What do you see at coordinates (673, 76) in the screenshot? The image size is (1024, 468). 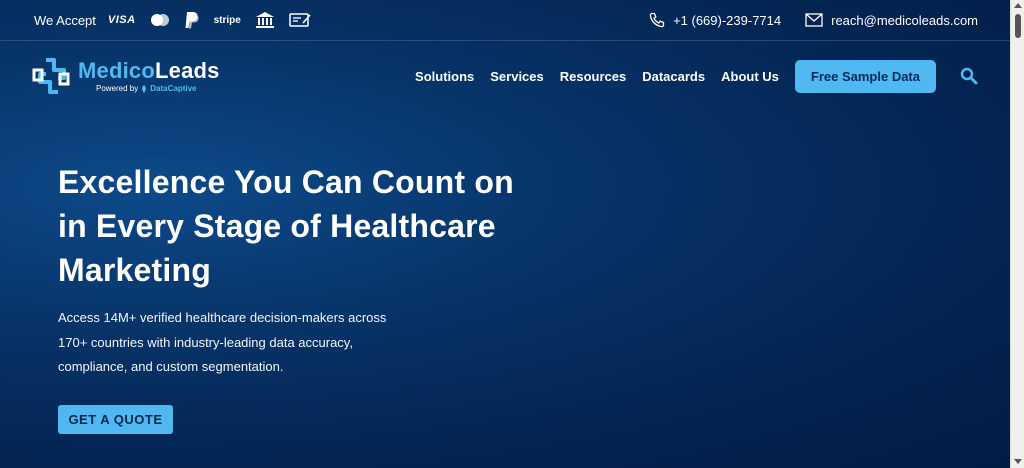 I see `nav-item-datacards: Datacards` at bounding box center [673, 76].